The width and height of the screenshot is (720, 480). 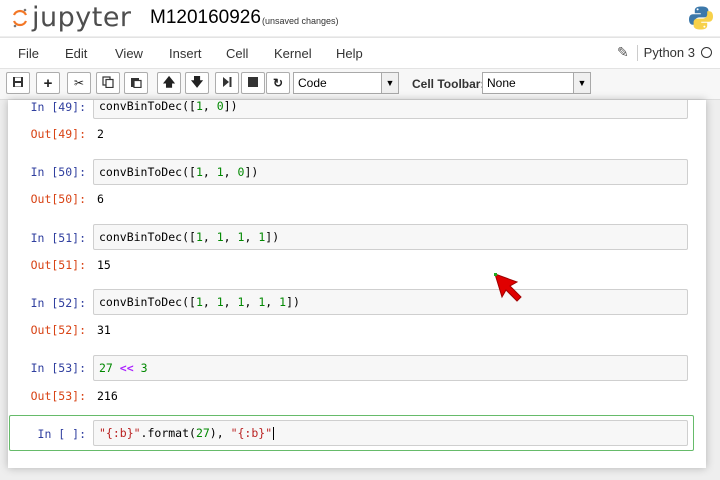 What do you see at coordinates (448, 84) in the screenshot?
I see `cell-toolbar-label: Cell Toolbar:` at bounding box center [448, 84].